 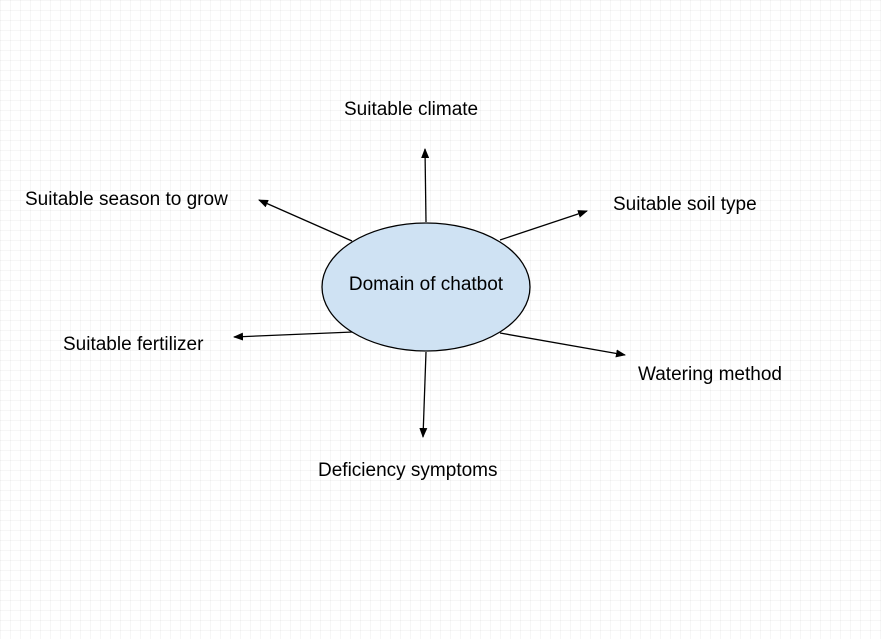 What do you see at coordinates (126, 199) in the screenshot?
I see `branch-label-suitable-season: Suitable season to grow` at bounding box center [126, 199].